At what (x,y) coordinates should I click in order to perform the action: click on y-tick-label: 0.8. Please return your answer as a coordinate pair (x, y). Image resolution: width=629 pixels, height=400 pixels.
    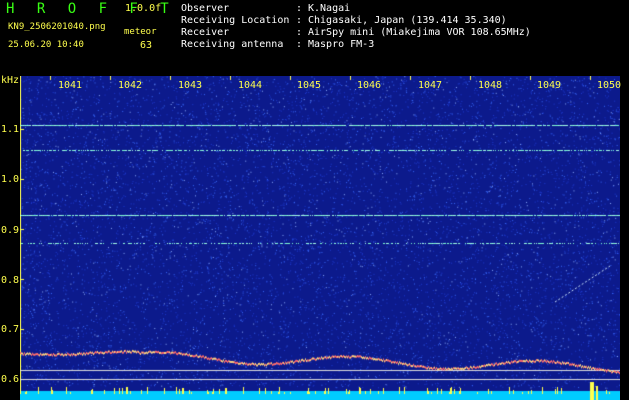
    Looking at the image, I should click on (10, 280).